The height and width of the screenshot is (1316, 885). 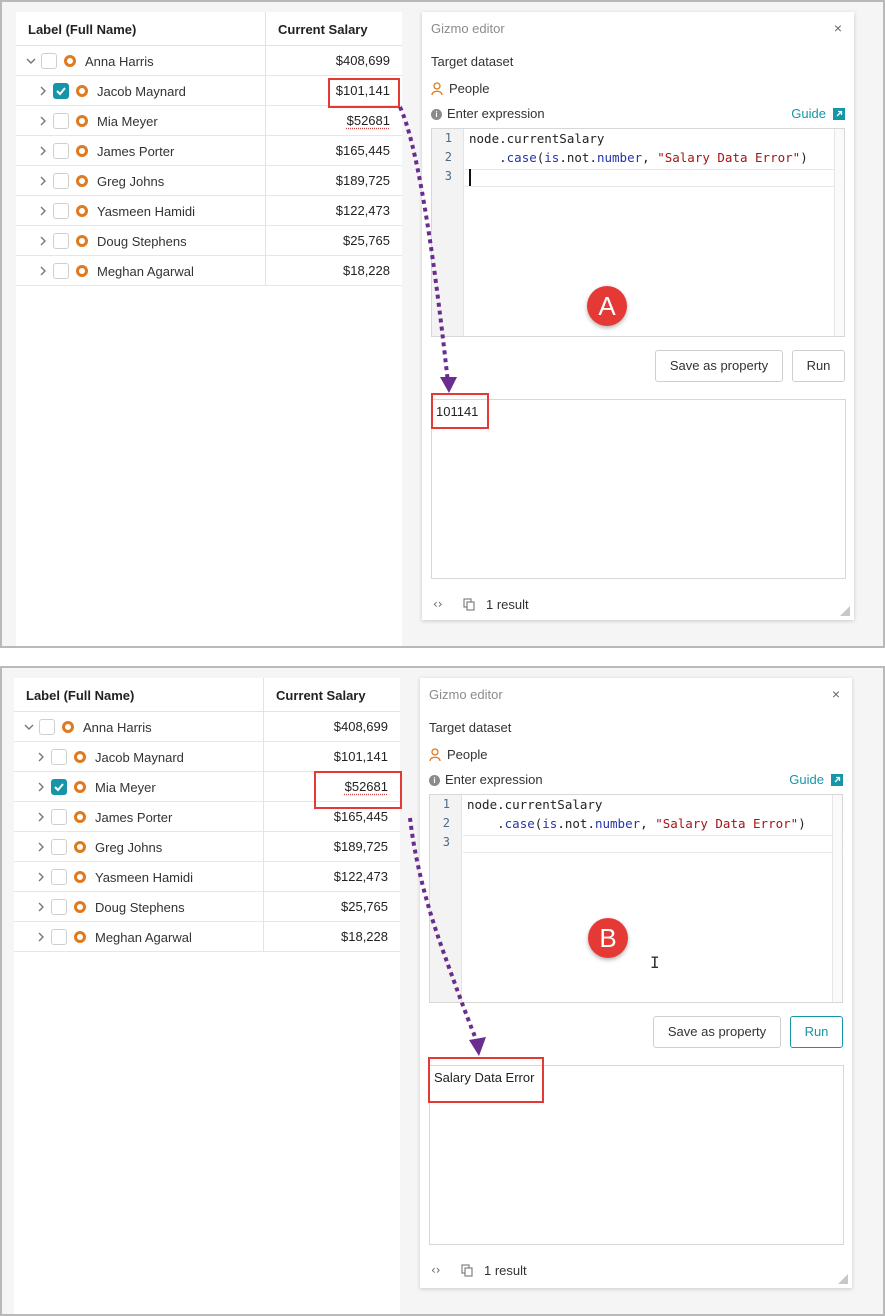 I want to click on table-row: Jacob Maynard $101,141, so click(x=207, y=757).